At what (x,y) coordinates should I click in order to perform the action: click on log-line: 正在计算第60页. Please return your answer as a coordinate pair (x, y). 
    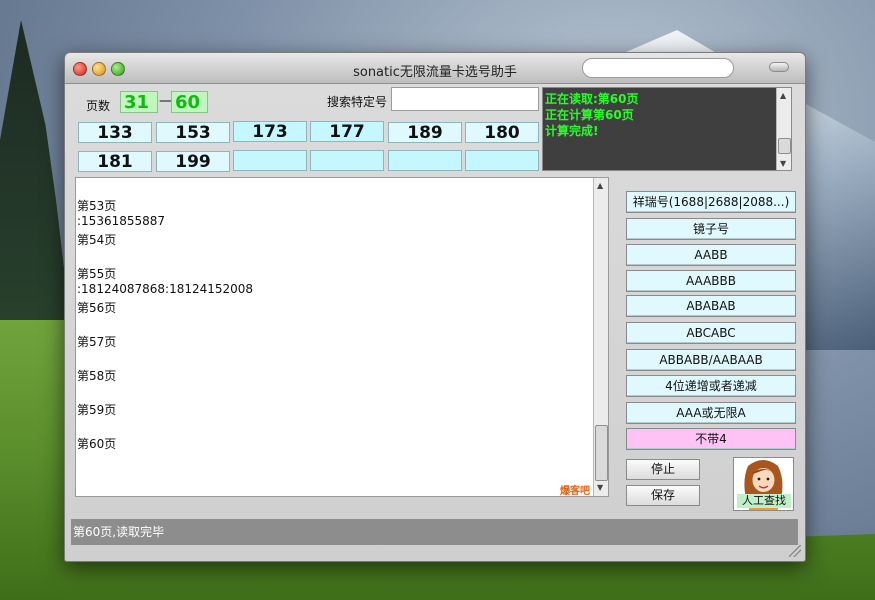
    Looking at the image, I should click on (589, 115).